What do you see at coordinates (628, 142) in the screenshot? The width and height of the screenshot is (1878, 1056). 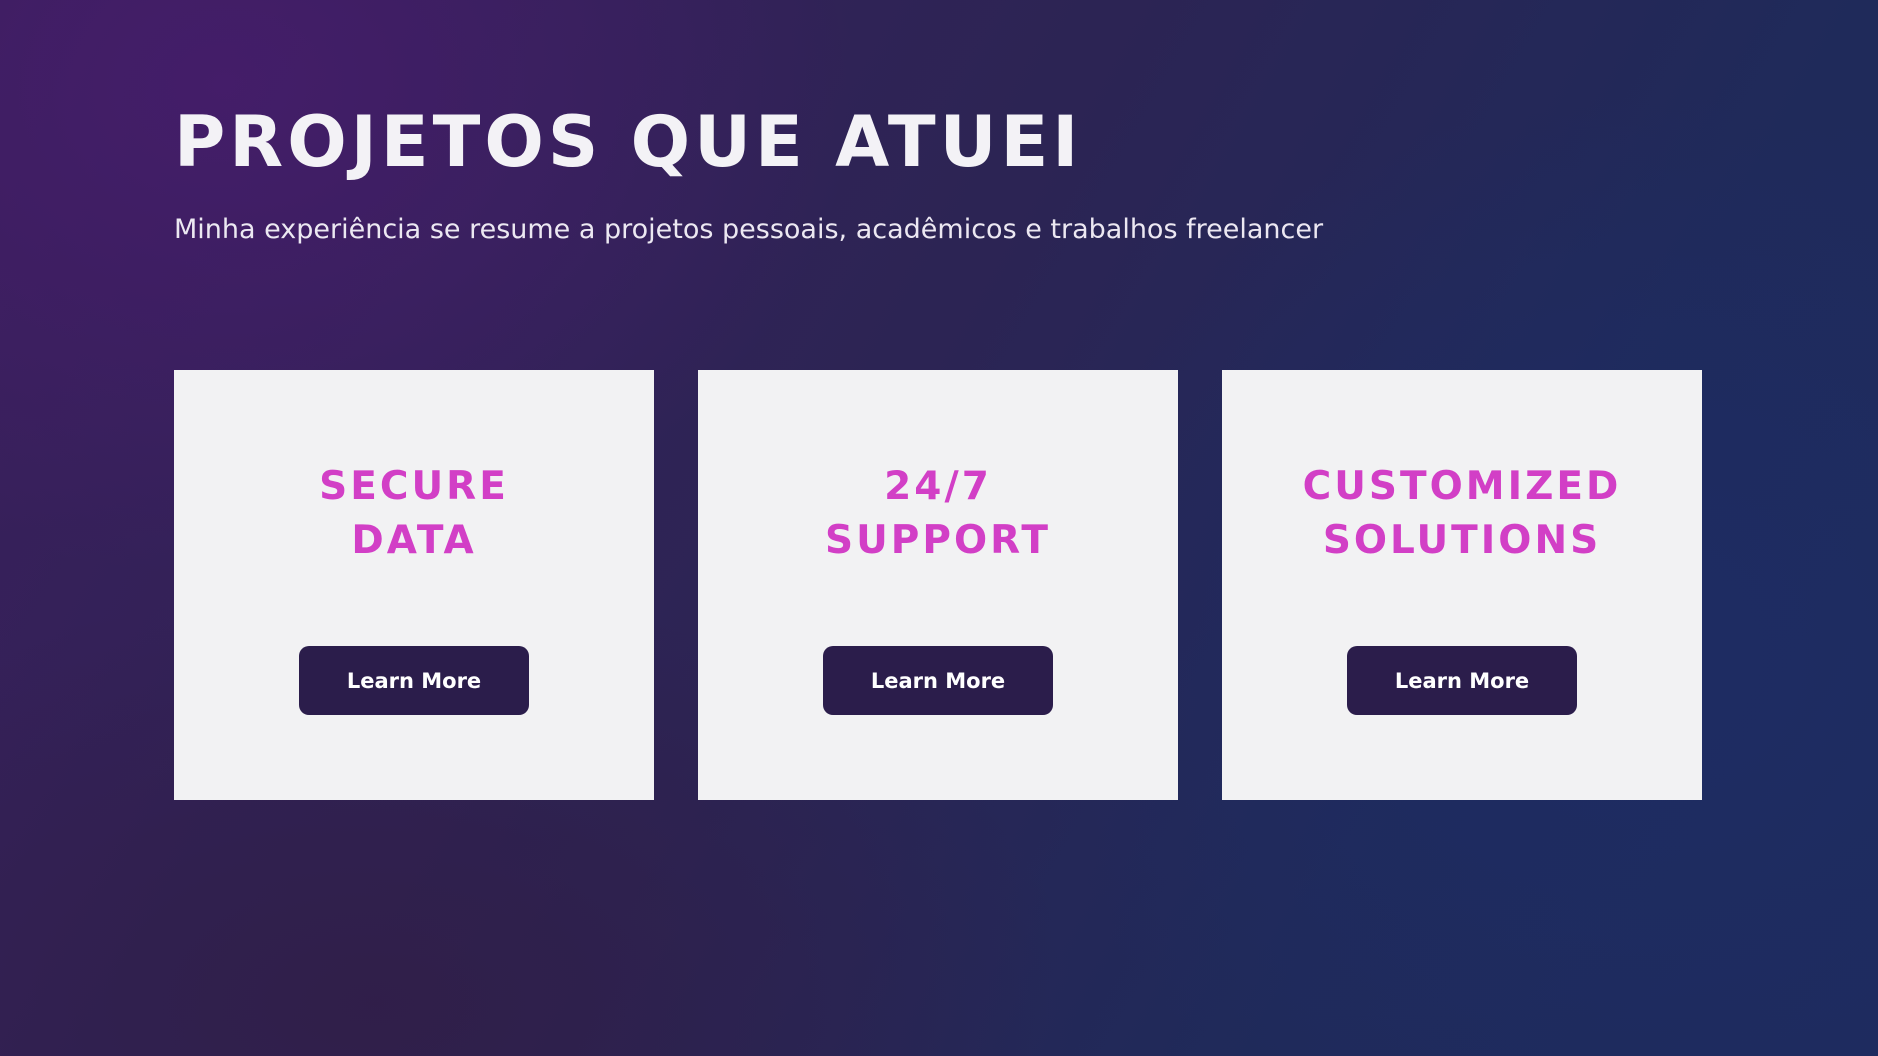 I see `page-title: PROJETOS QUE ATUEI` at bounding box center [628, 142].